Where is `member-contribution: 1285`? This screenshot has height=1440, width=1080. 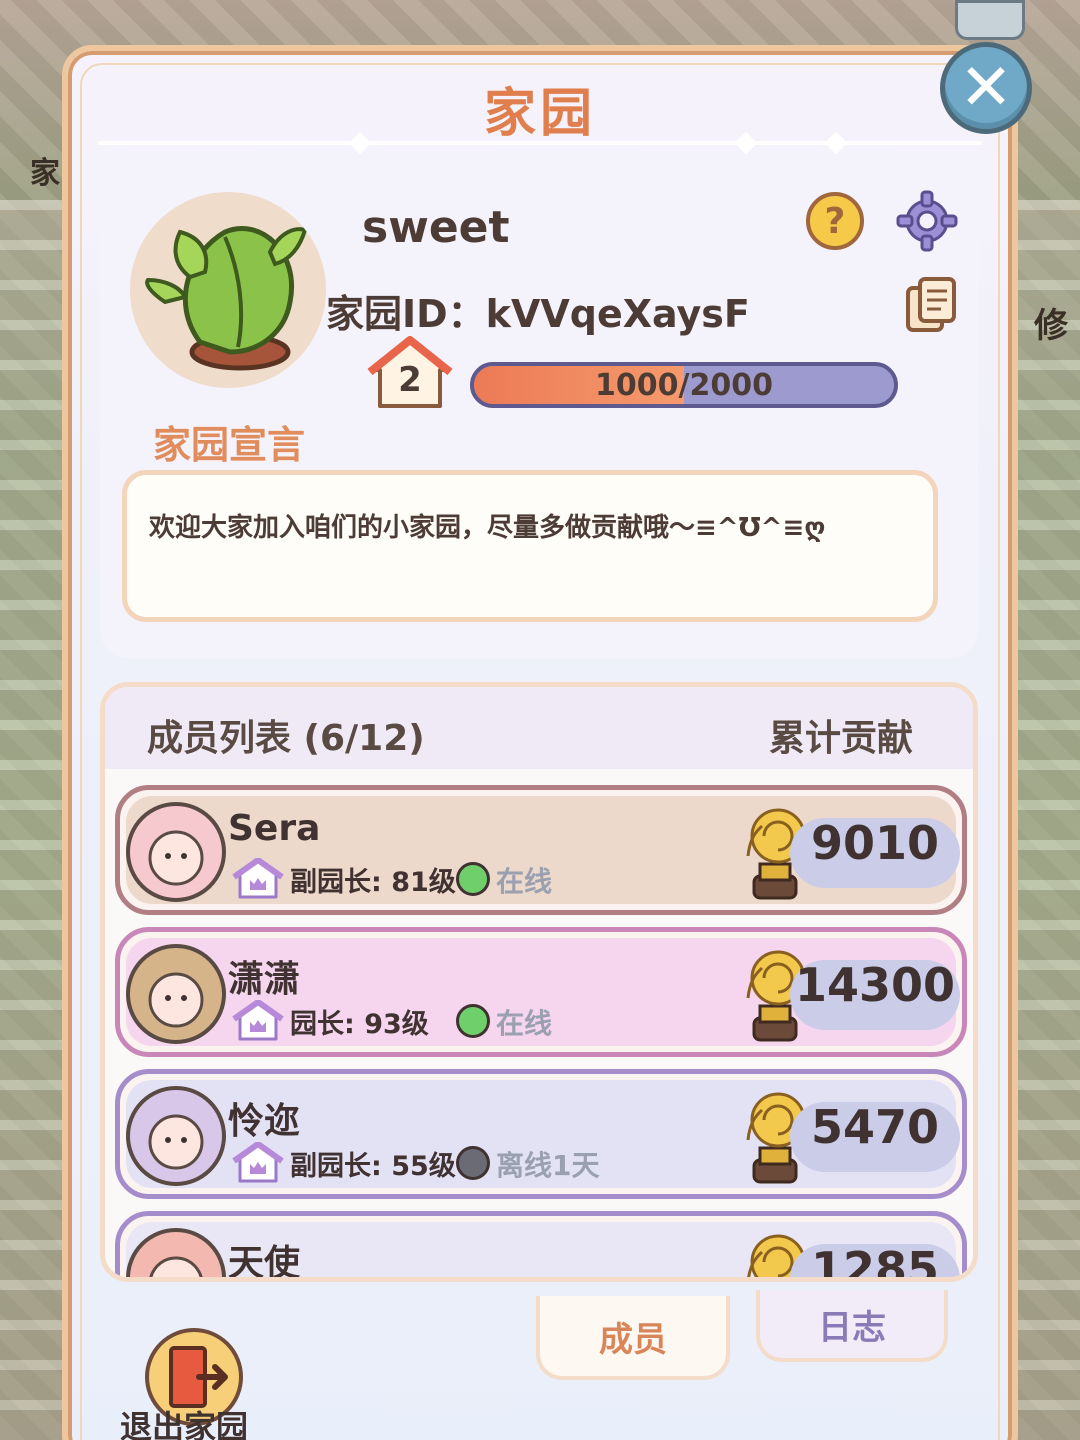
member-contribution: 1285 is located at coordinates (875, 1262).